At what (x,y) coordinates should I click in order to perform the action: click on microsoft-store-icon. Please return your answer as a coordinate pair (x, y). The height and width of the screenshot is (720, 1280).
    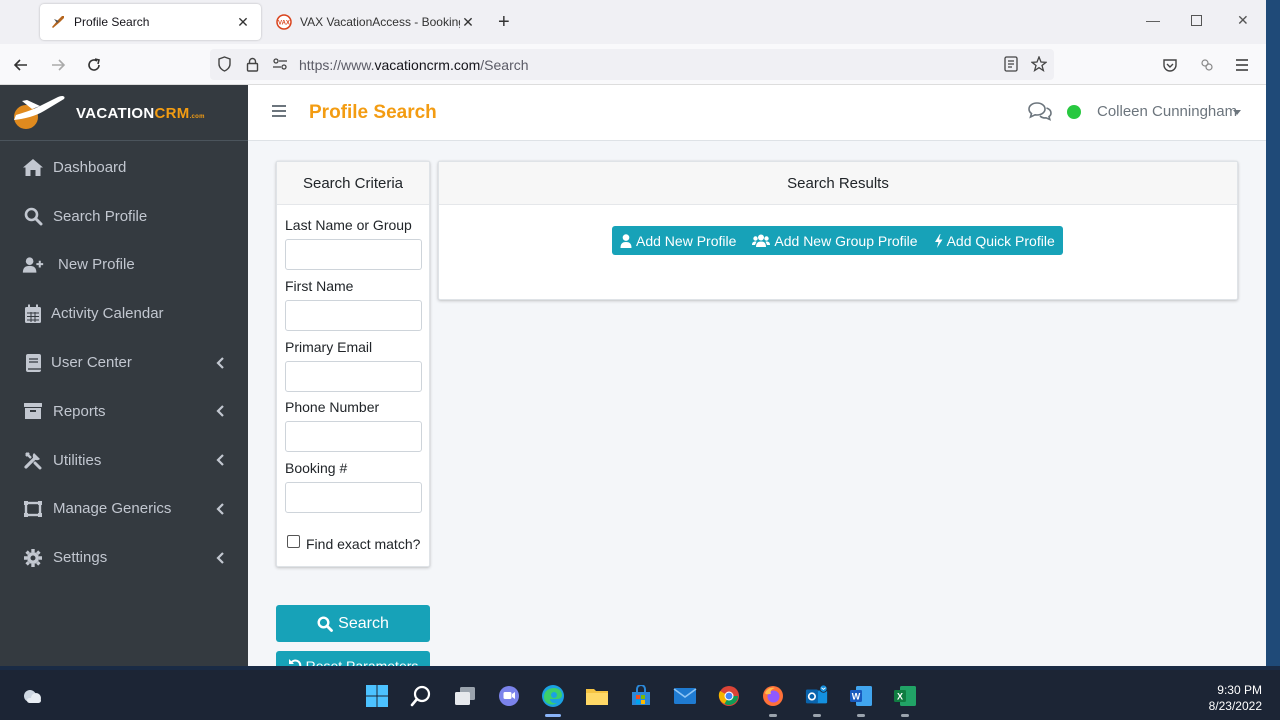
    Looking at the image, I should click on (641, 696).